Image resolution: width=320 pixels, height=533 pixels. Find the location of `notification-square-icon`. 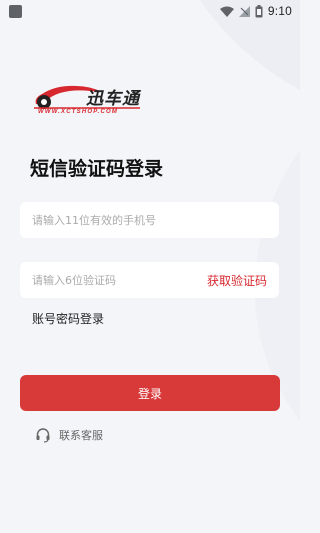

notification-square-icon is located at coordinates (15, 11).